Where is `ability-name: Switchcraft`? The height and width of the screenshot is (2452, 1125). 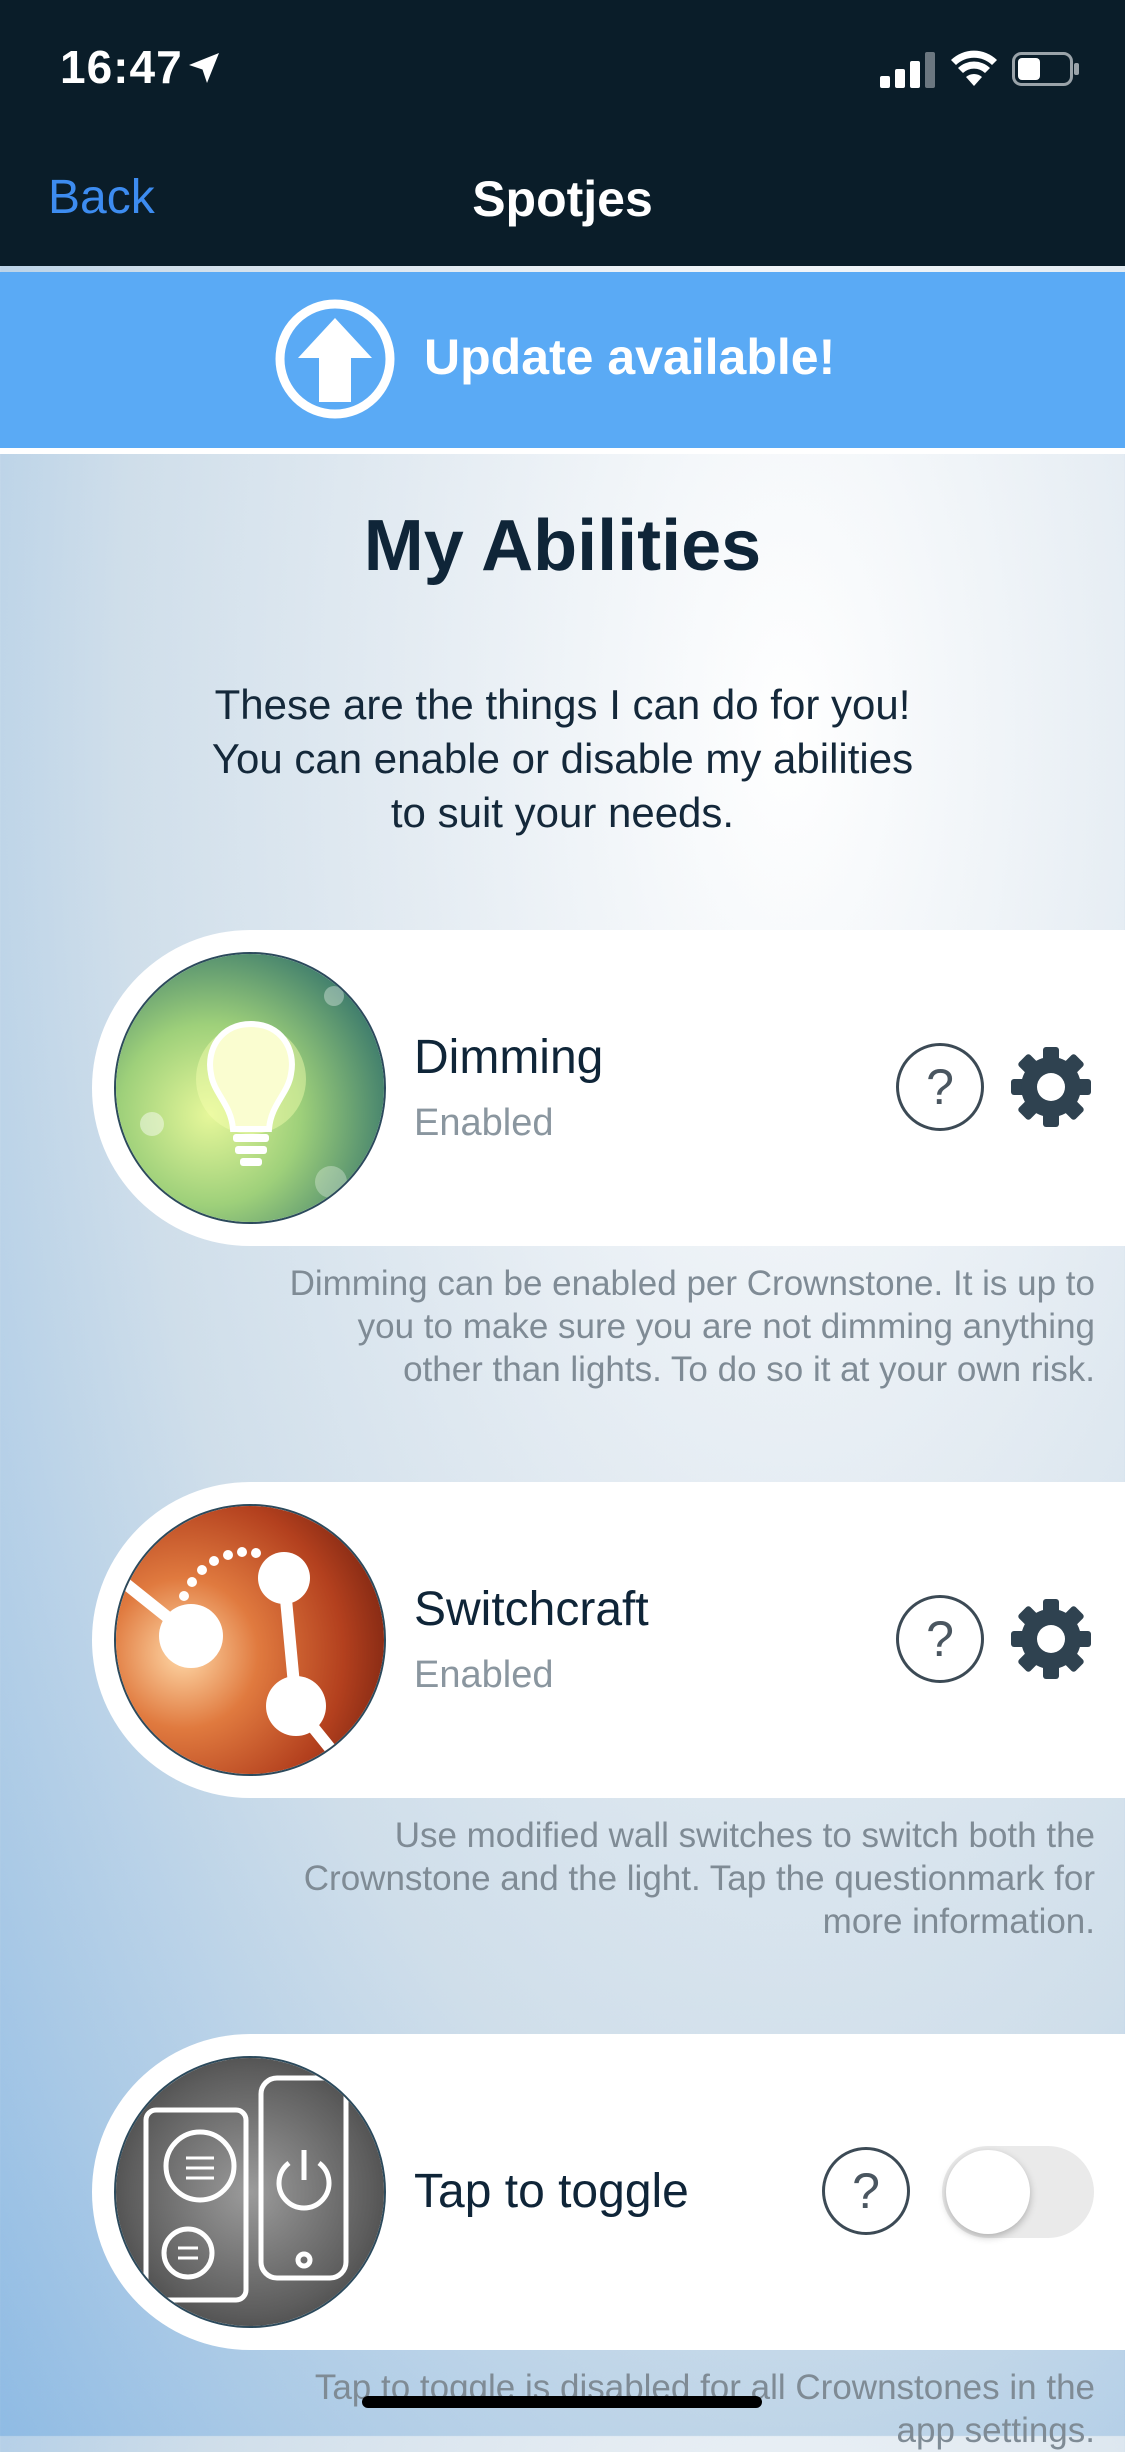 ability-name: Switchcraft is located at coordinates (531, 1609).